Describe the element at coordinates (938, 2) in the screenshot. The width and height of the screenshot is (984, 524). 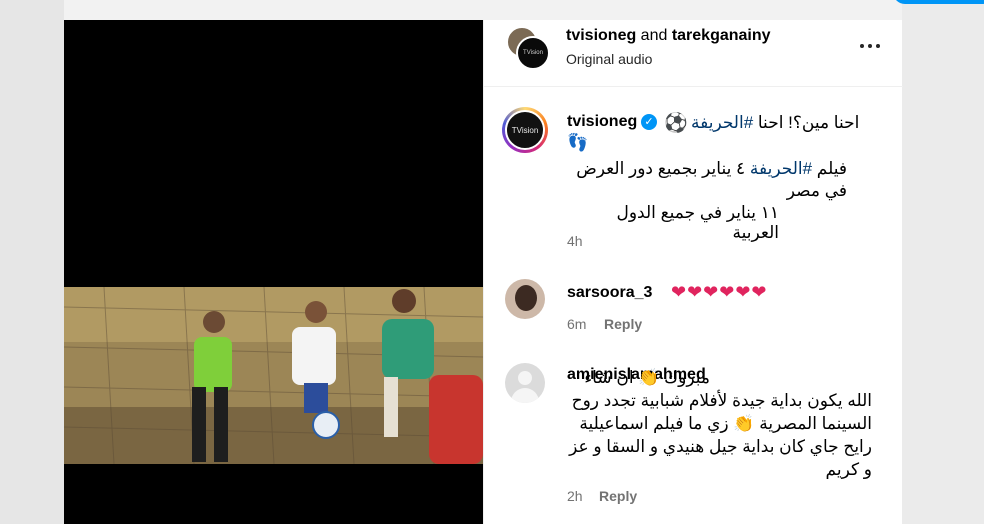
I see `top-action-button` at that location.